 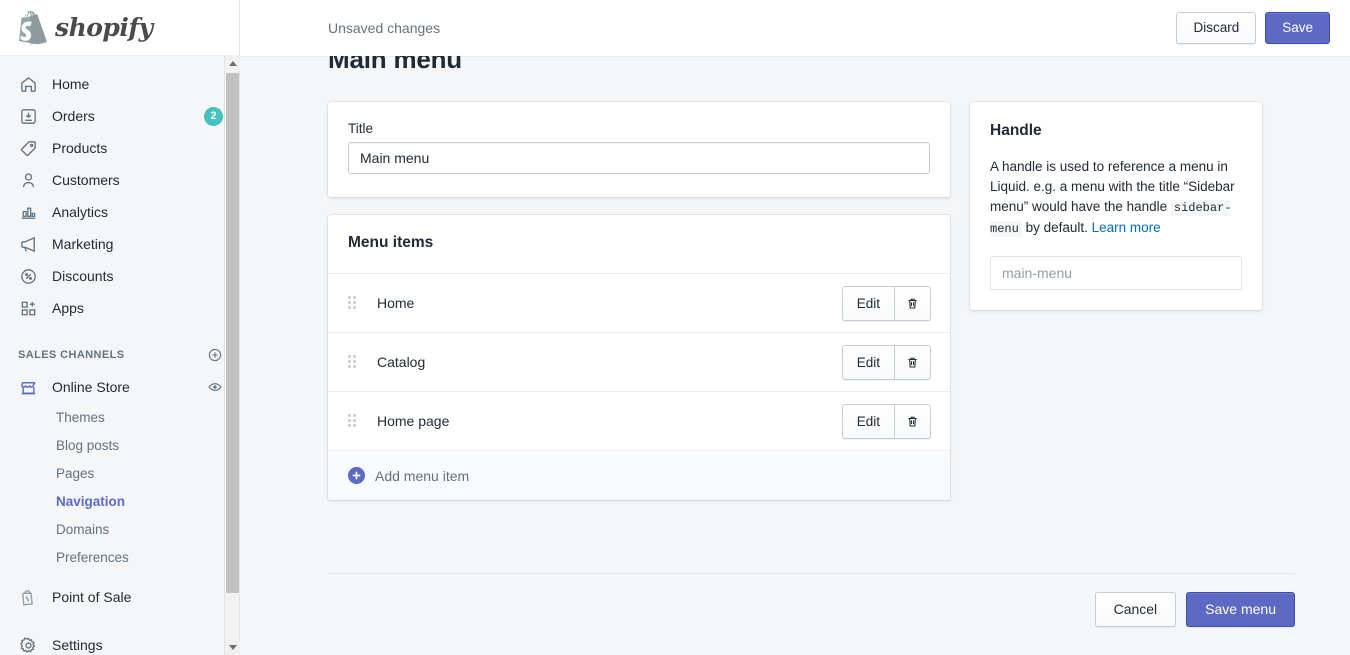 I want to click on sidebar-item-settings: Settings, so click(x=119, y=642).